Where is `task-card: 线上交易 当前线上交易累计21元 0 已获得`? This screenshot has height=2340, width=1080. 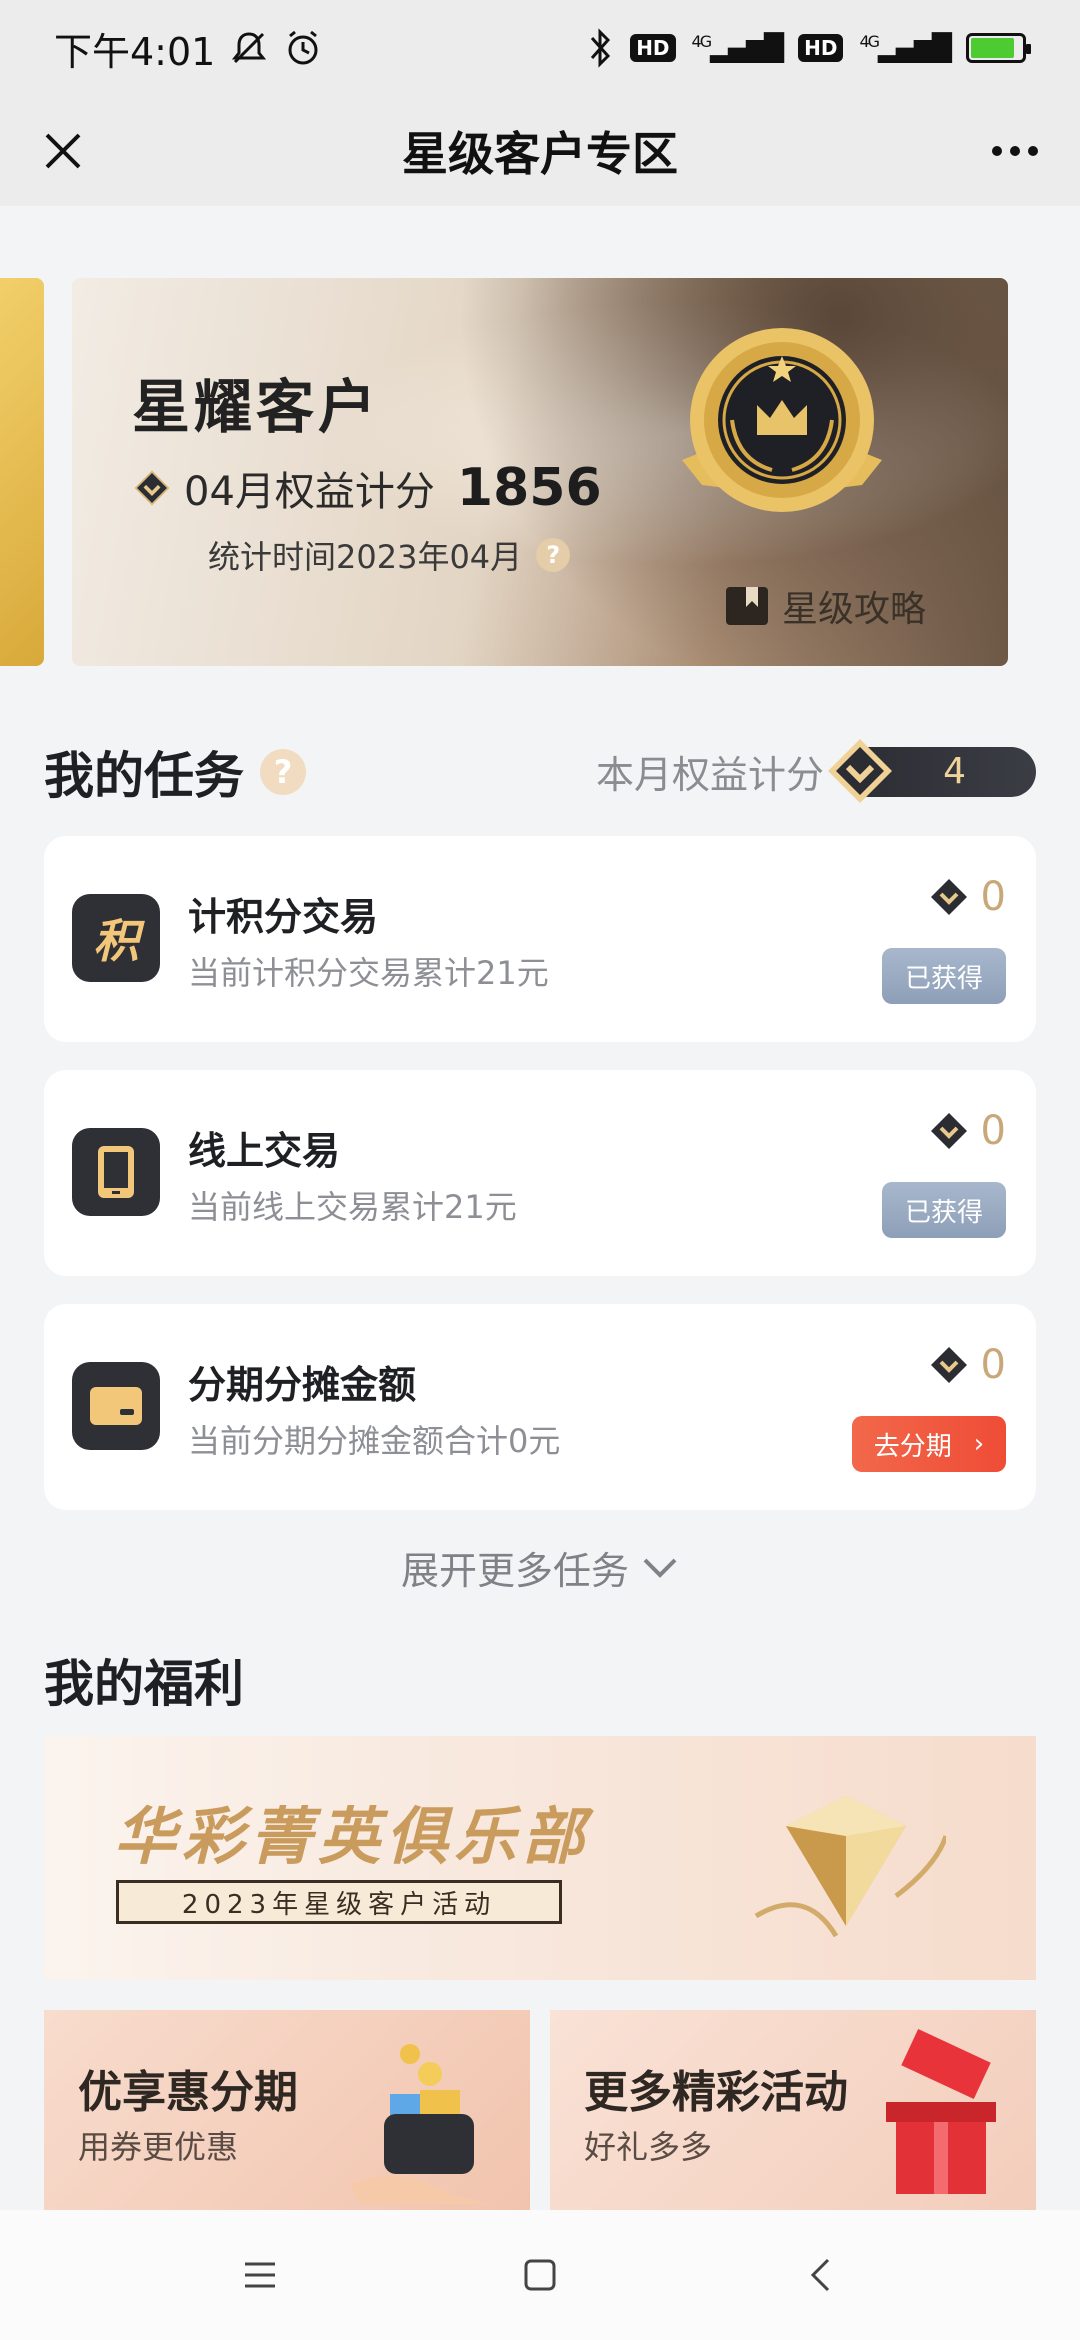 task-card: 线上交易 当前线上交易累计21元 0 已获得 is located at coordinates (540, 1173).